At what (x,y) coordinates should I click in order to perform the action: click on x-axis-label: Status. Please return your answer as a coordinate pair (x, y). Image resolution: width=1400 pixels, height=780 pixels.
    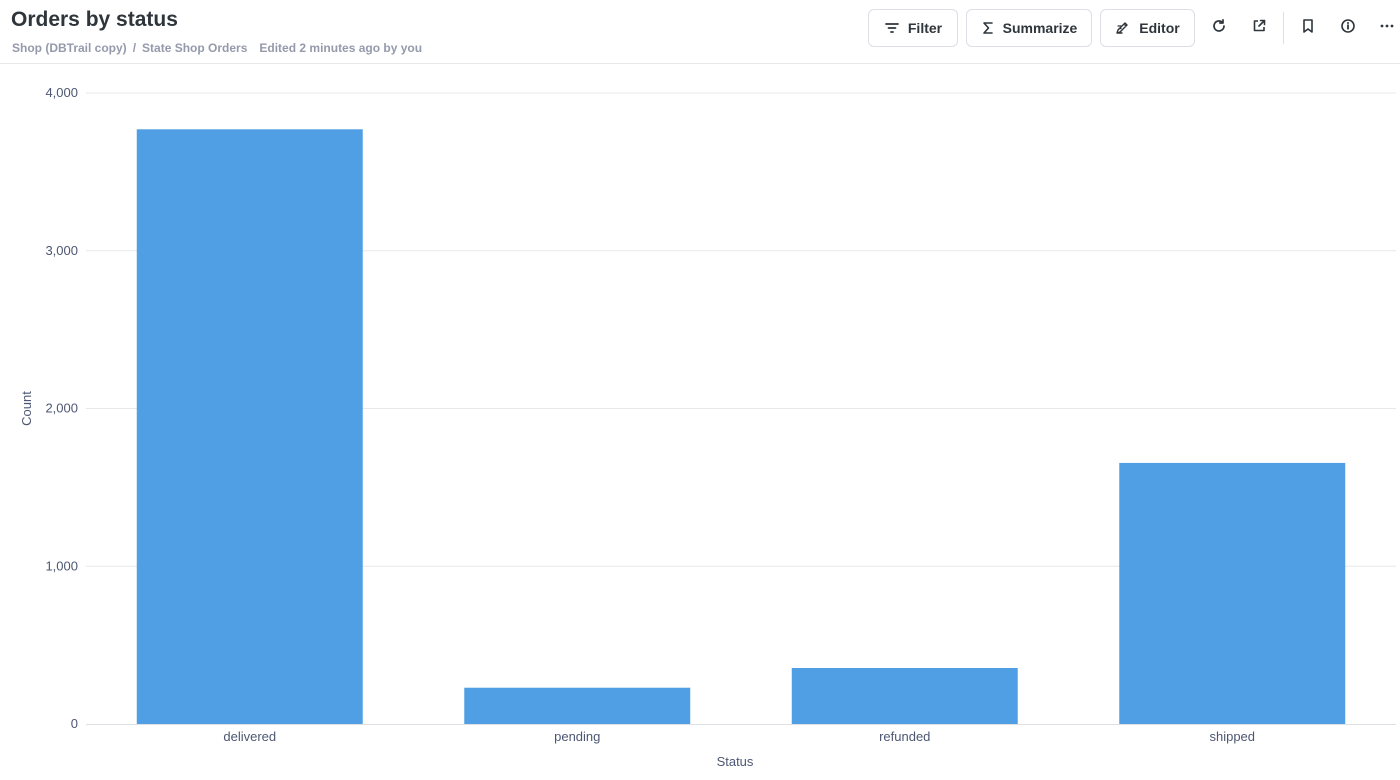
    Looking at the image, I should click on (735, 761).